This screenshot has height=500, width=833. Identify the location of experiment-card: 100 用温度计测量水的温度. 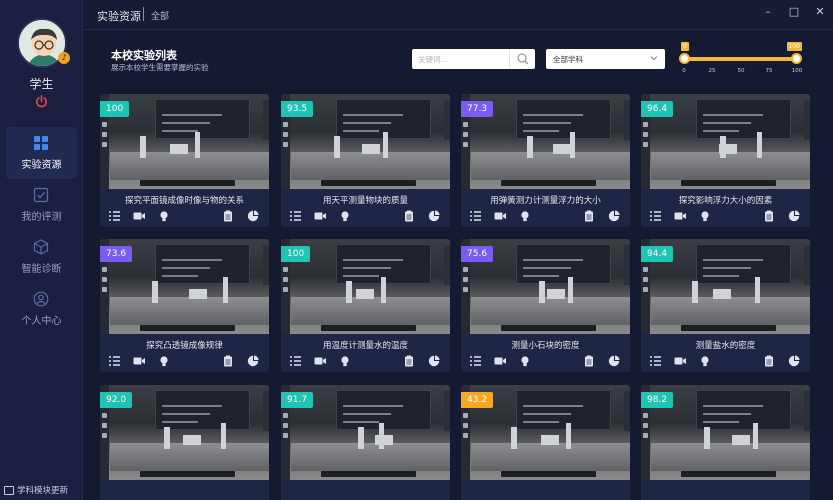
(365, 305).